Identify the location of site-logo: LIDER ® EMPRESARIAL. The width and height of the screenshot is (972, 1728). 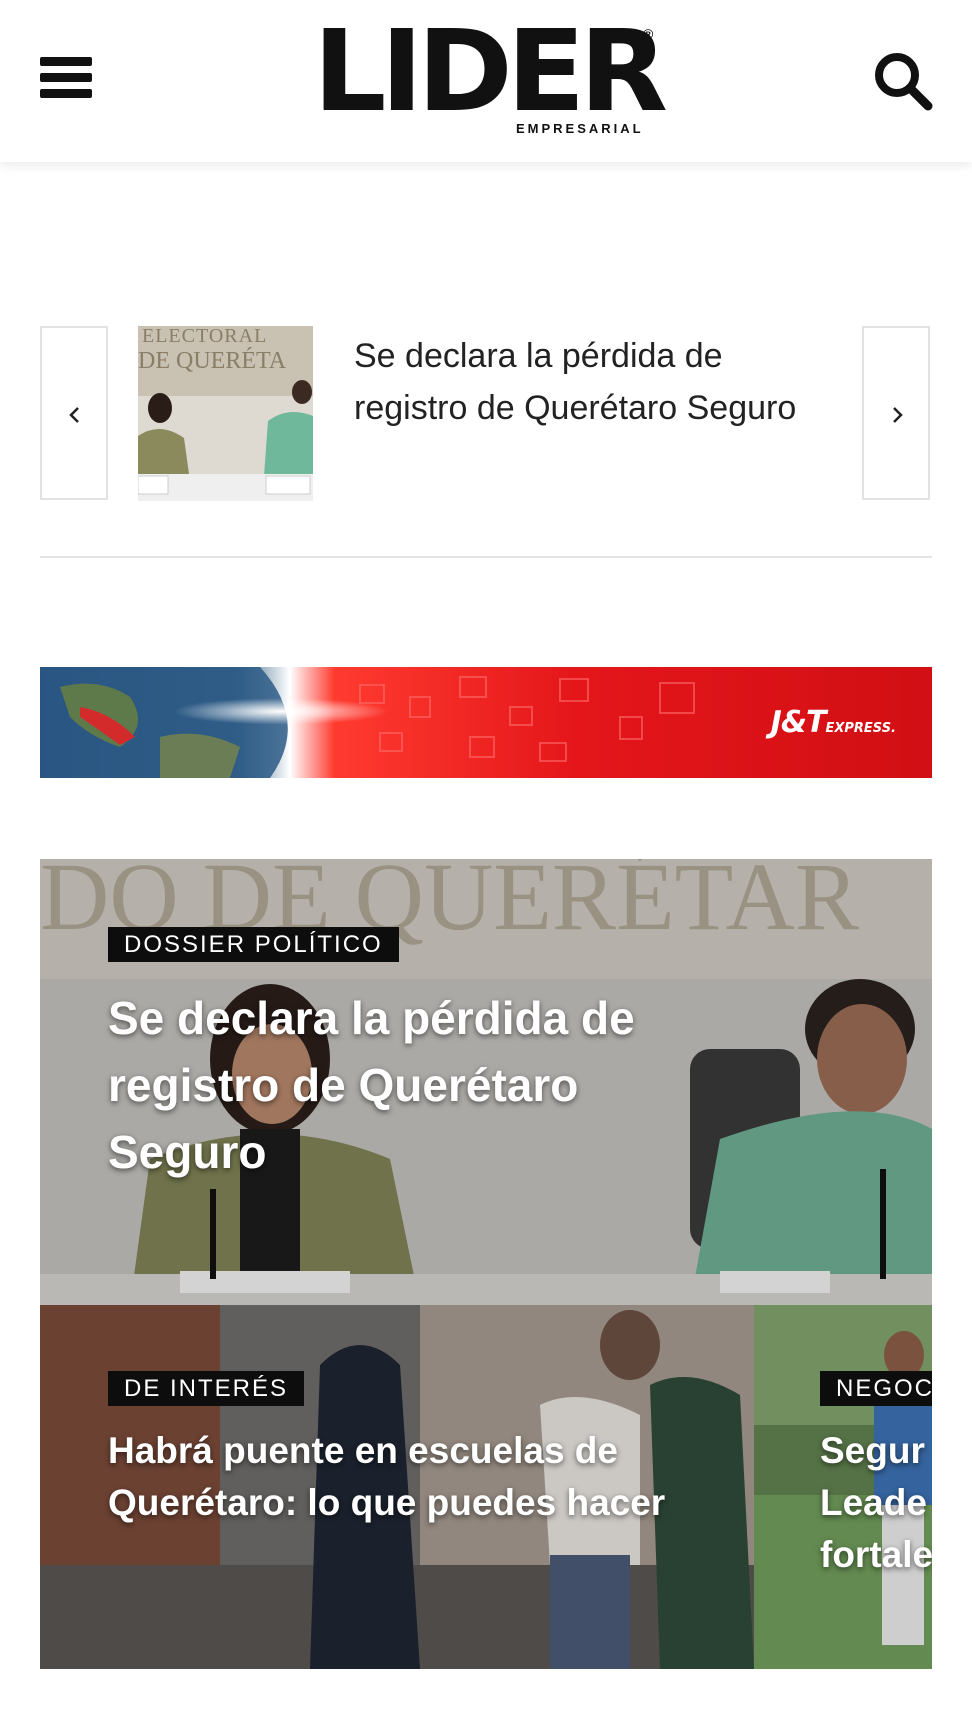
(490, 78).